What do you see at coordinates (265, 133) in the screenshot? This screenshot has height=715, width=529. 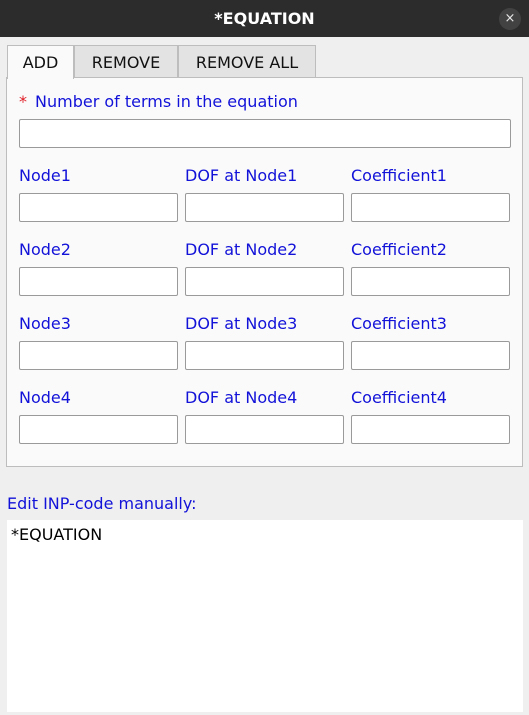 I see `num-terms-input` at bounding box center [265, 133].